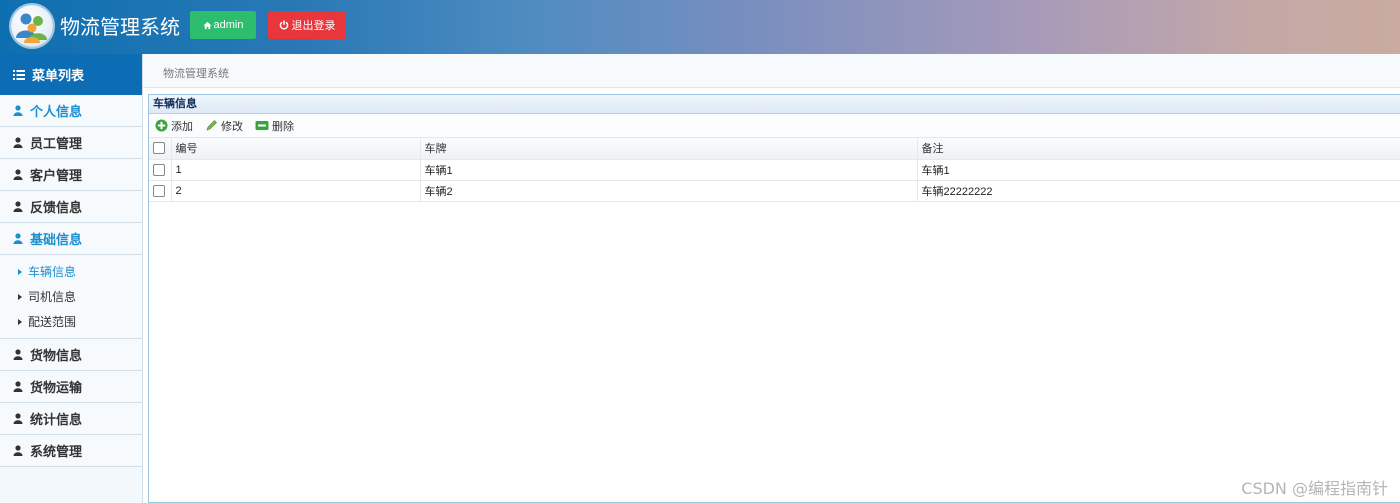 The height and width of the screenshot is (503, 1400). Describe the element at coordinates (56, 111) in the screenshot. I see `sidebar-item-label: 个人信息` at that location.